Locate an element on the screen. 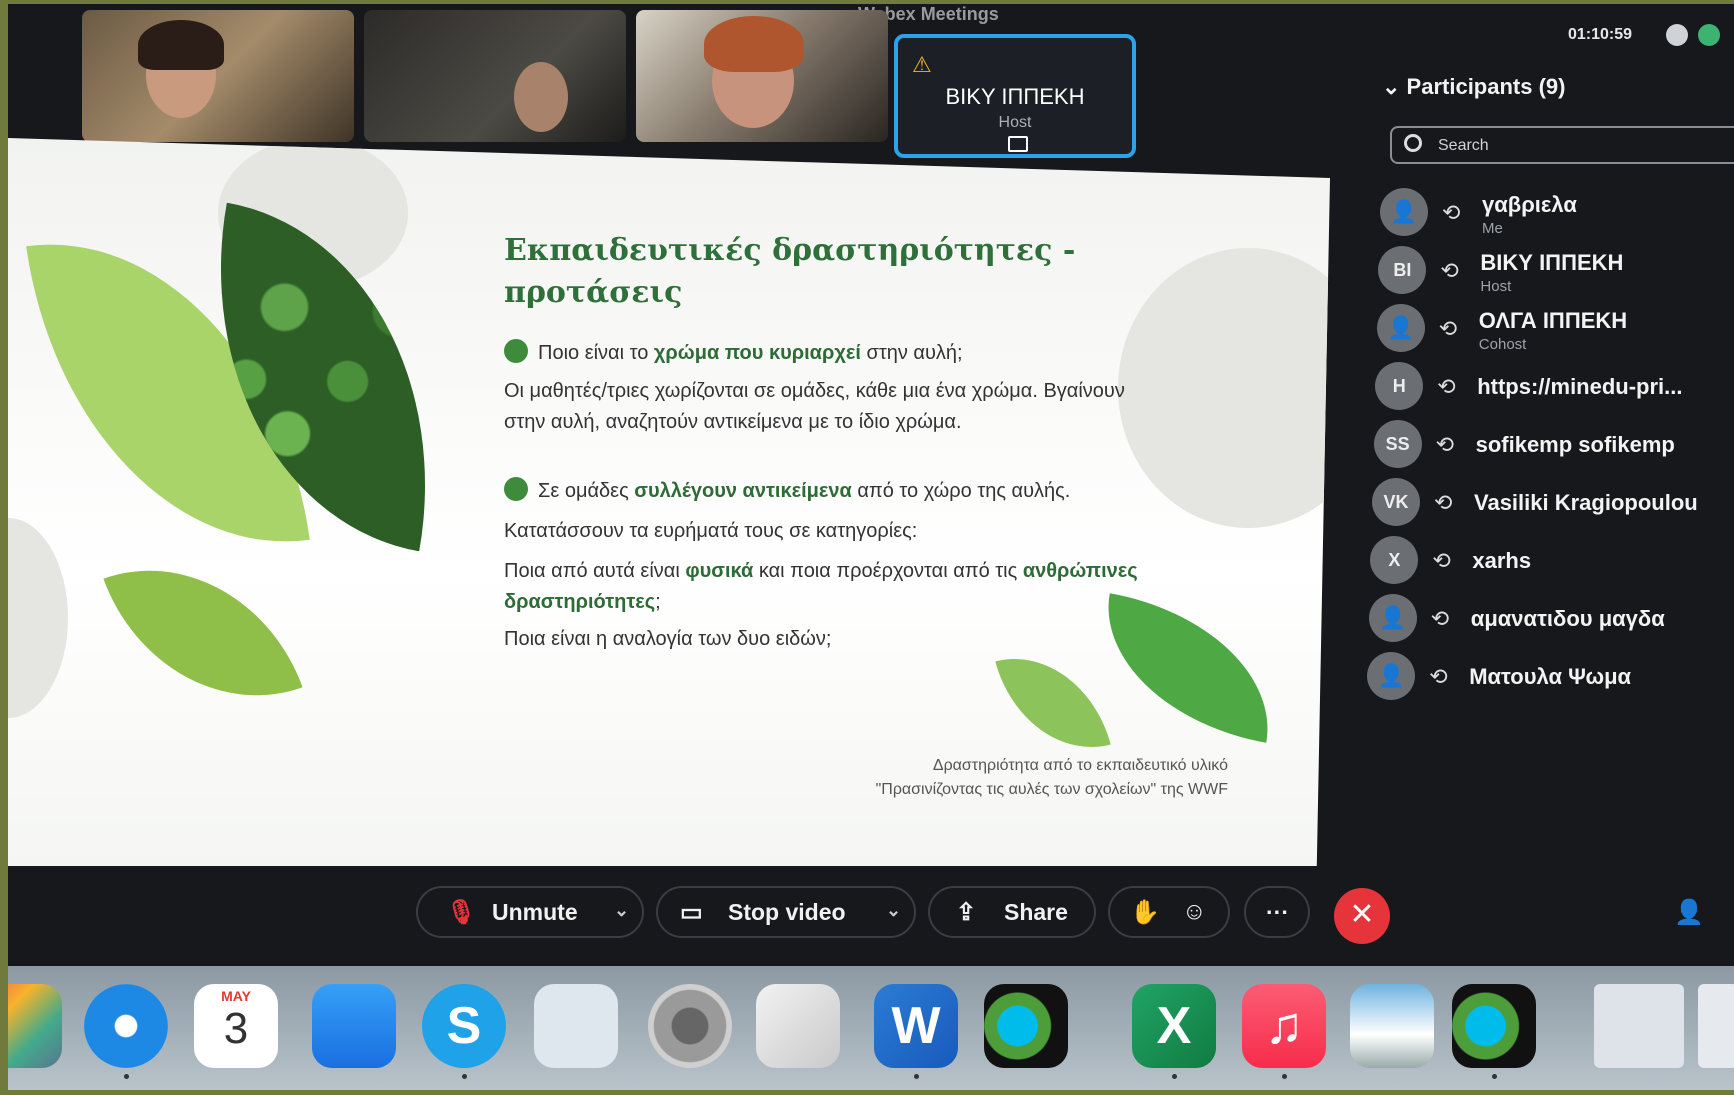 This screenshot has height=1095, width=1734. participant-role: Host is located at coordinates (1496, 286).